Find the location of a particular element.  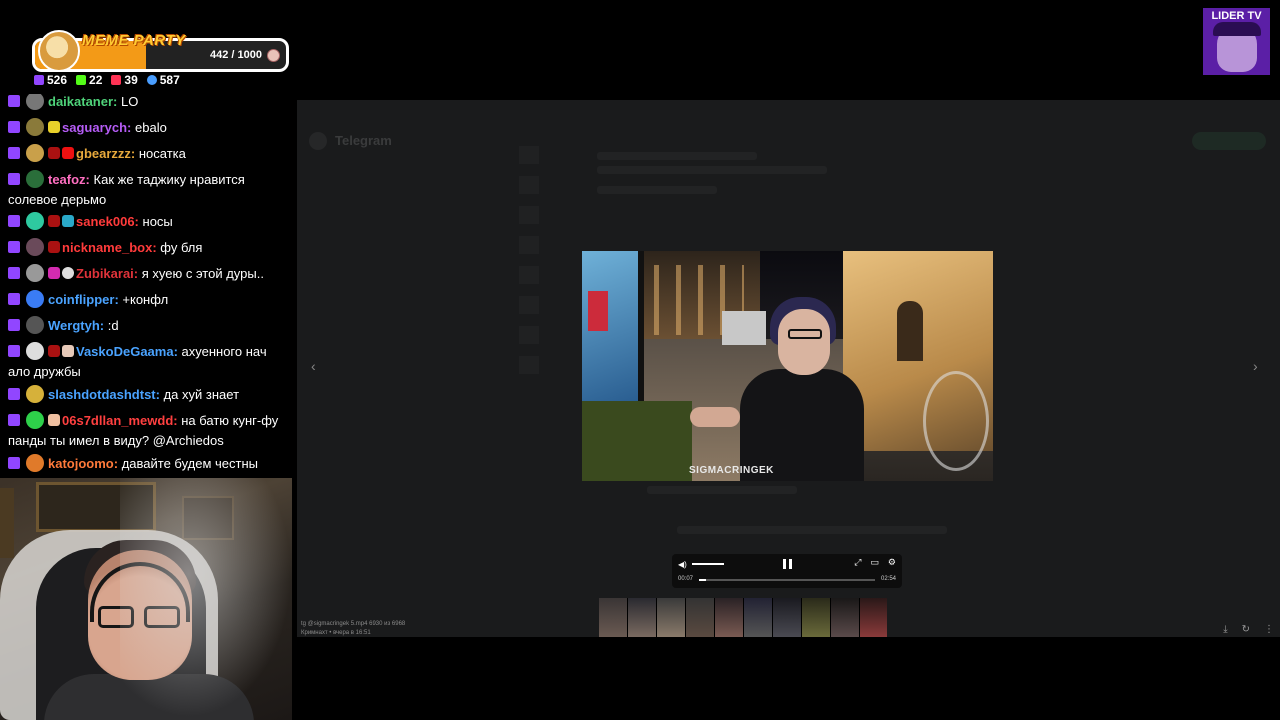

chat-text: носатка is located at coordinates (162, 153).